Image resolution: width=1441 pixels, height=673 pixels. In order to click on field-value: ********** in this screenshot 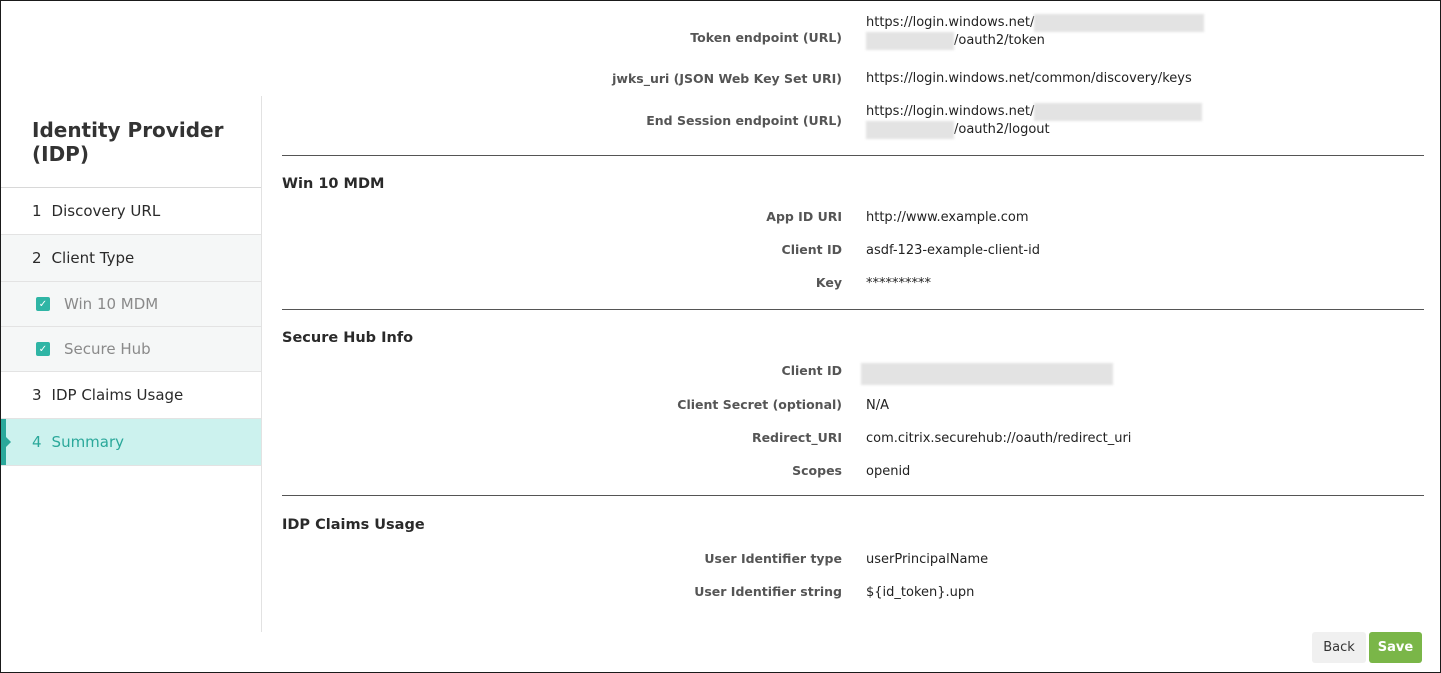, I will do `click(898, 283)`.